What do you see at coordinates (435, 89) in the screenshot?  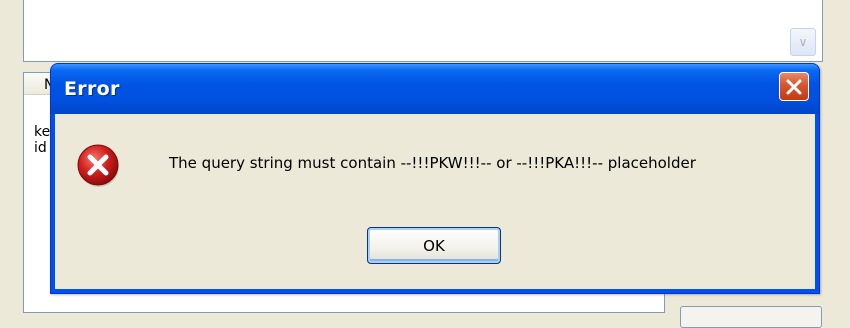 I see `dialog-titlebar: Error` at bounding box center [435, 89].